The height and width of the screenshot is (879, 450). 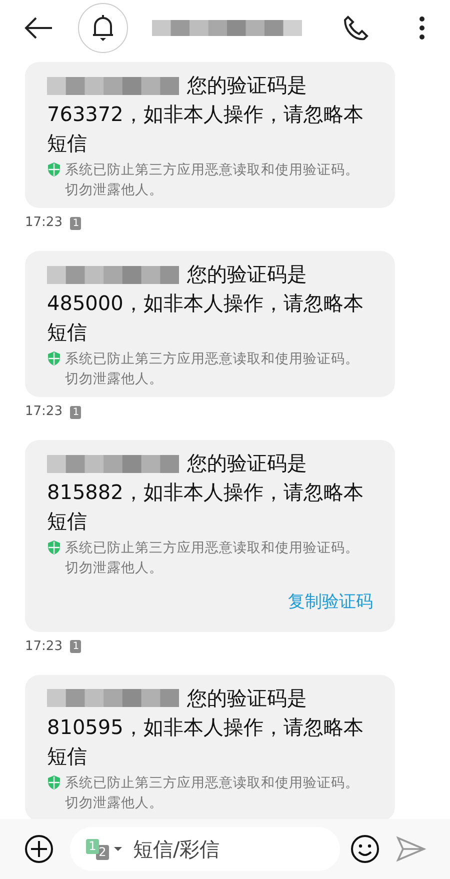 What do you see at coordinates (39, 849) in the screenshot?
I see `add-icon` at bounding box center [39, 849].